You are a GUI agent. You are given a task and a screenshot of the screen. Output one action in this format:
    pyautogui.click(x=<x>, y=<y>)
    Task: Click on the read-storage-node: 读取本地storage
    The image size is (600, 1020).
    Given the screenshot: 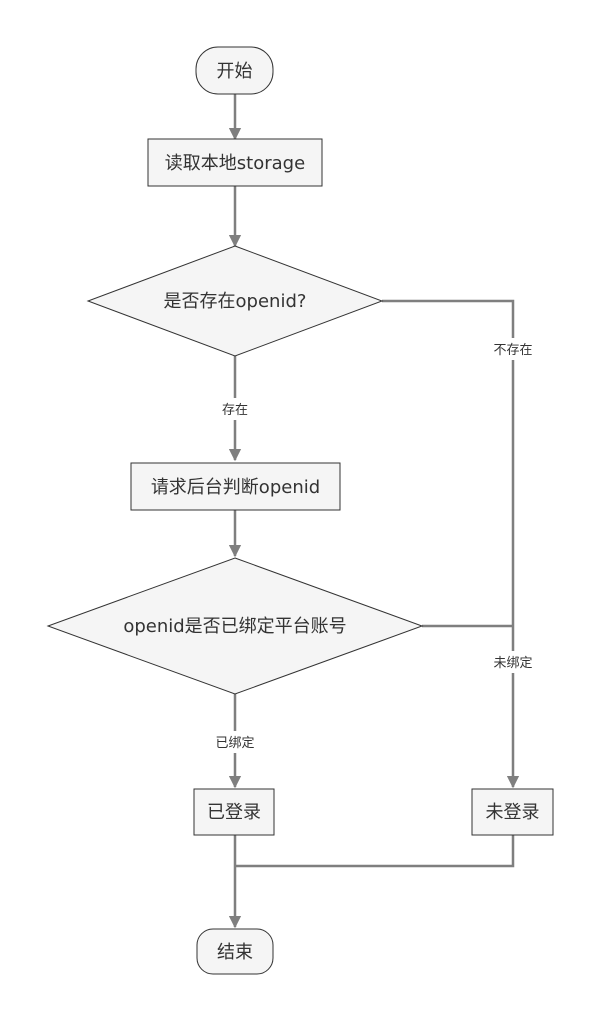 What is the action you would take?
    pyautogui.click(x=235, y=162)
    